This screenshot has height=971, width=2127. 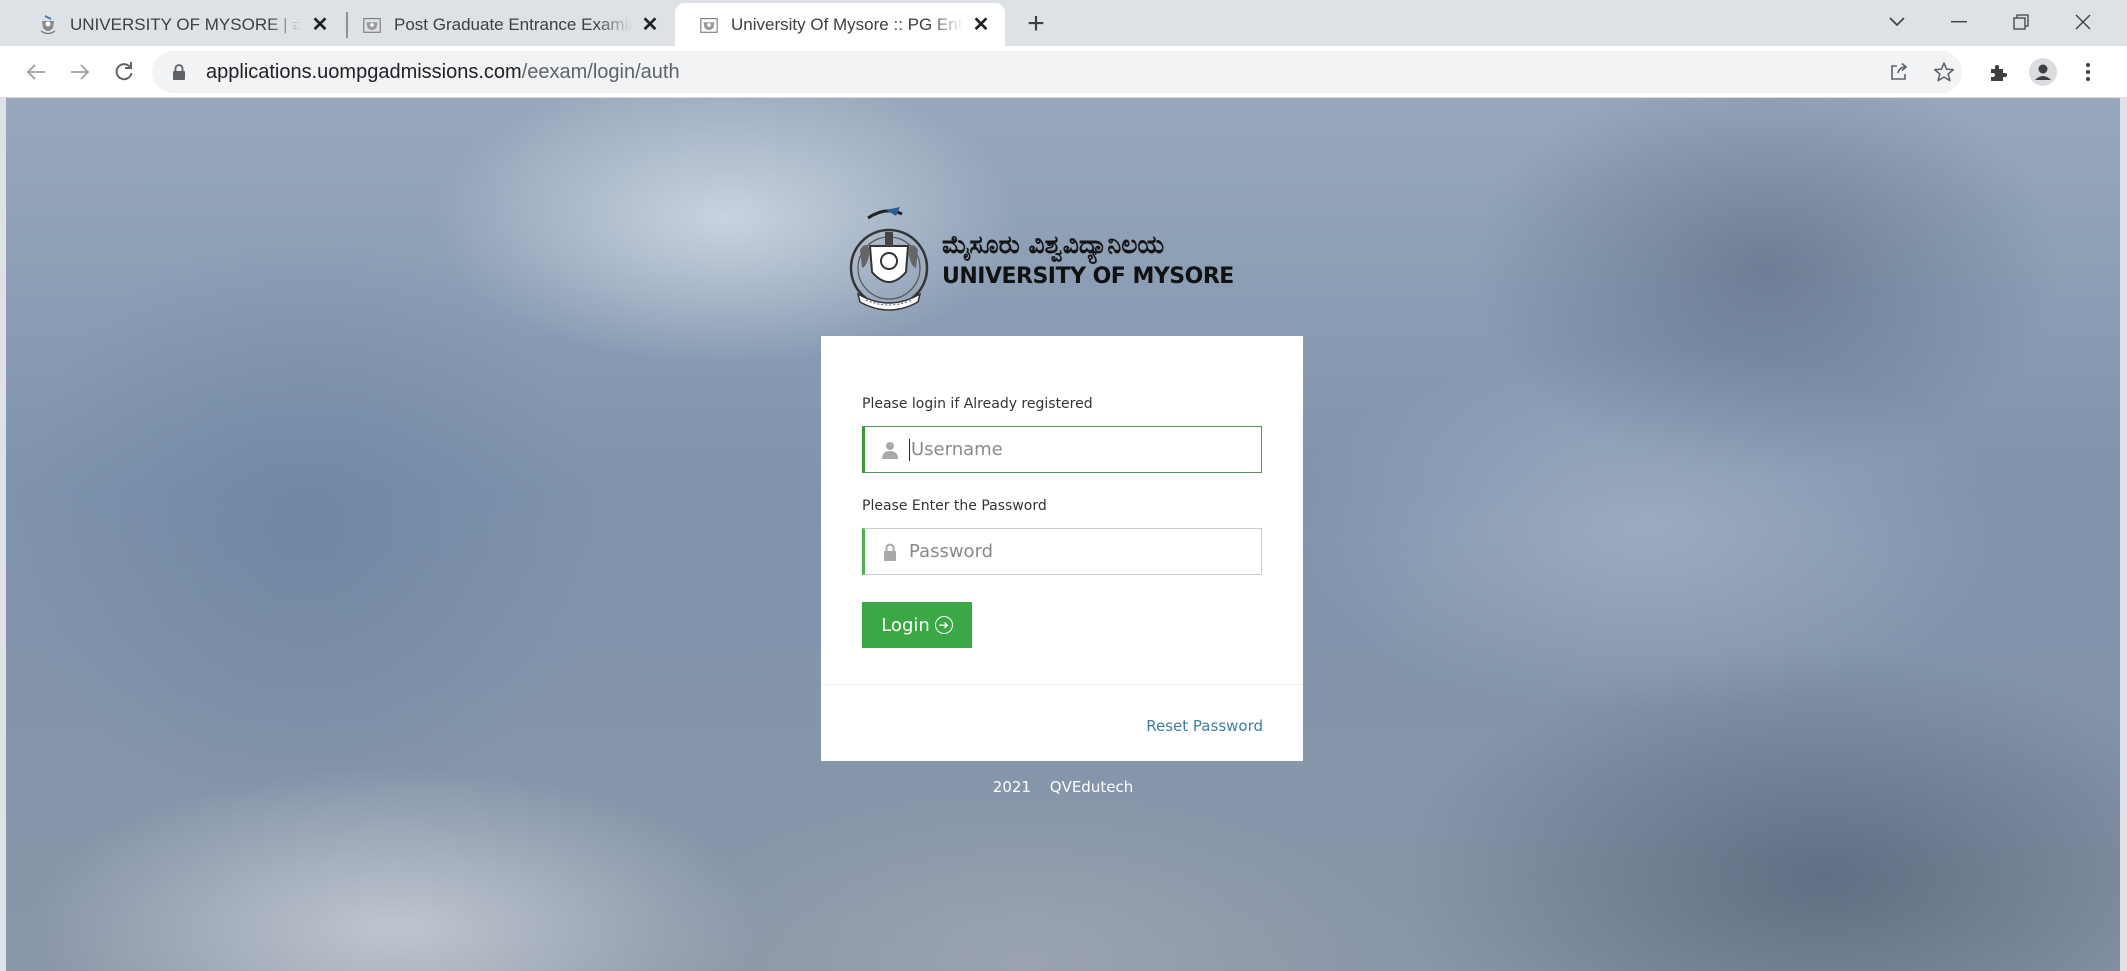 I want to click on url-path: /eexam/login/auth, so click(x=600, y=71).